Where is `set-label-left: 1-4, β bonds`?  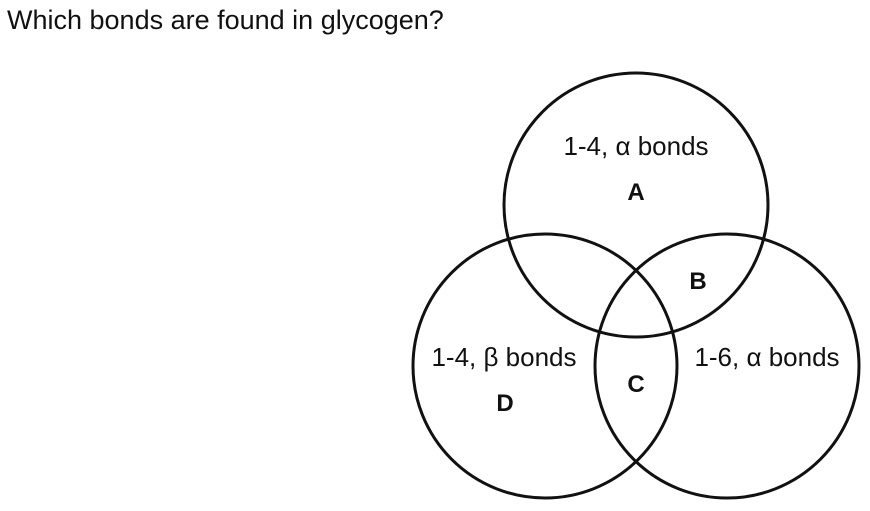
set-label-left: 1-4, β bonds is located at coordinates (503, 357).